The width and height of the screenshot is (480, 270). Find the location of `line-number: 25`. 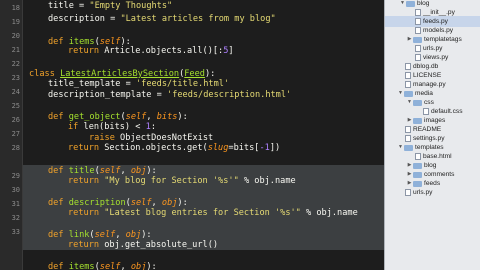

line-number: 25 is located at coordinates (15, 106).